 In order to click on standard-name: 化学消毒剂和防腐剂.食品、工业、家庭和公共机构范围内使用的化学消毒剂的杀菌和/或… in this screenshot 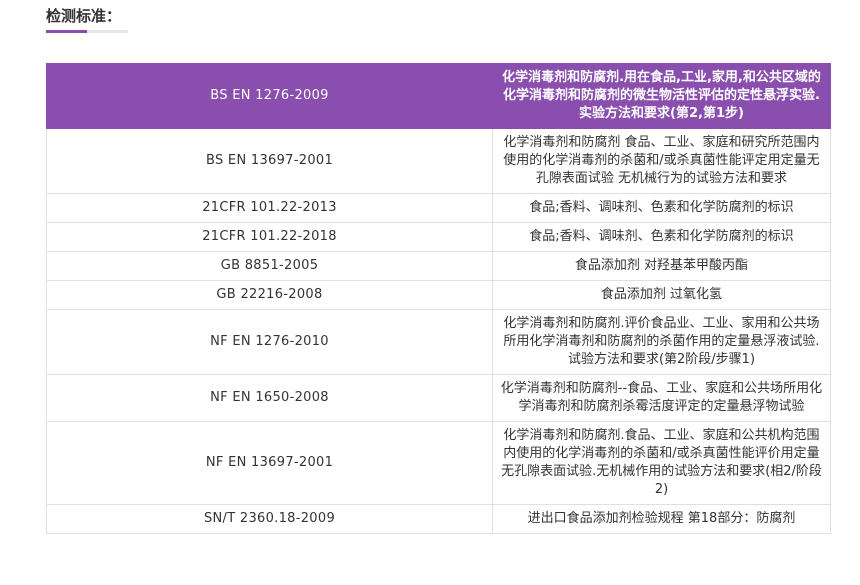, I will do `click(661, 463)`.